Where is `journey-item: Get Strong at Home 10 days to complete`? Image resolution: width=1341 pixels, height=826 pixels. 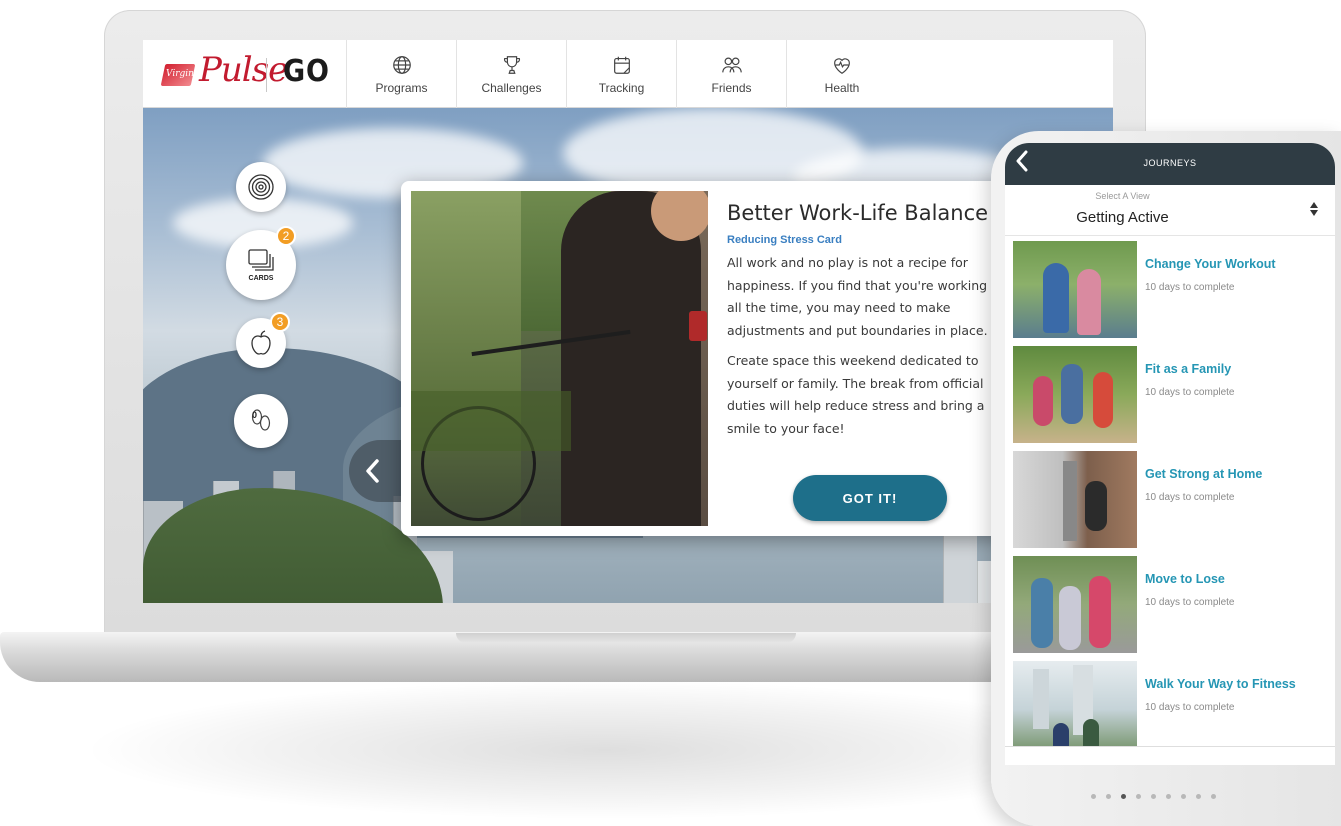 journey-item: Get Strong at Home 10 days to complete is located at coordinates (1174, 499).